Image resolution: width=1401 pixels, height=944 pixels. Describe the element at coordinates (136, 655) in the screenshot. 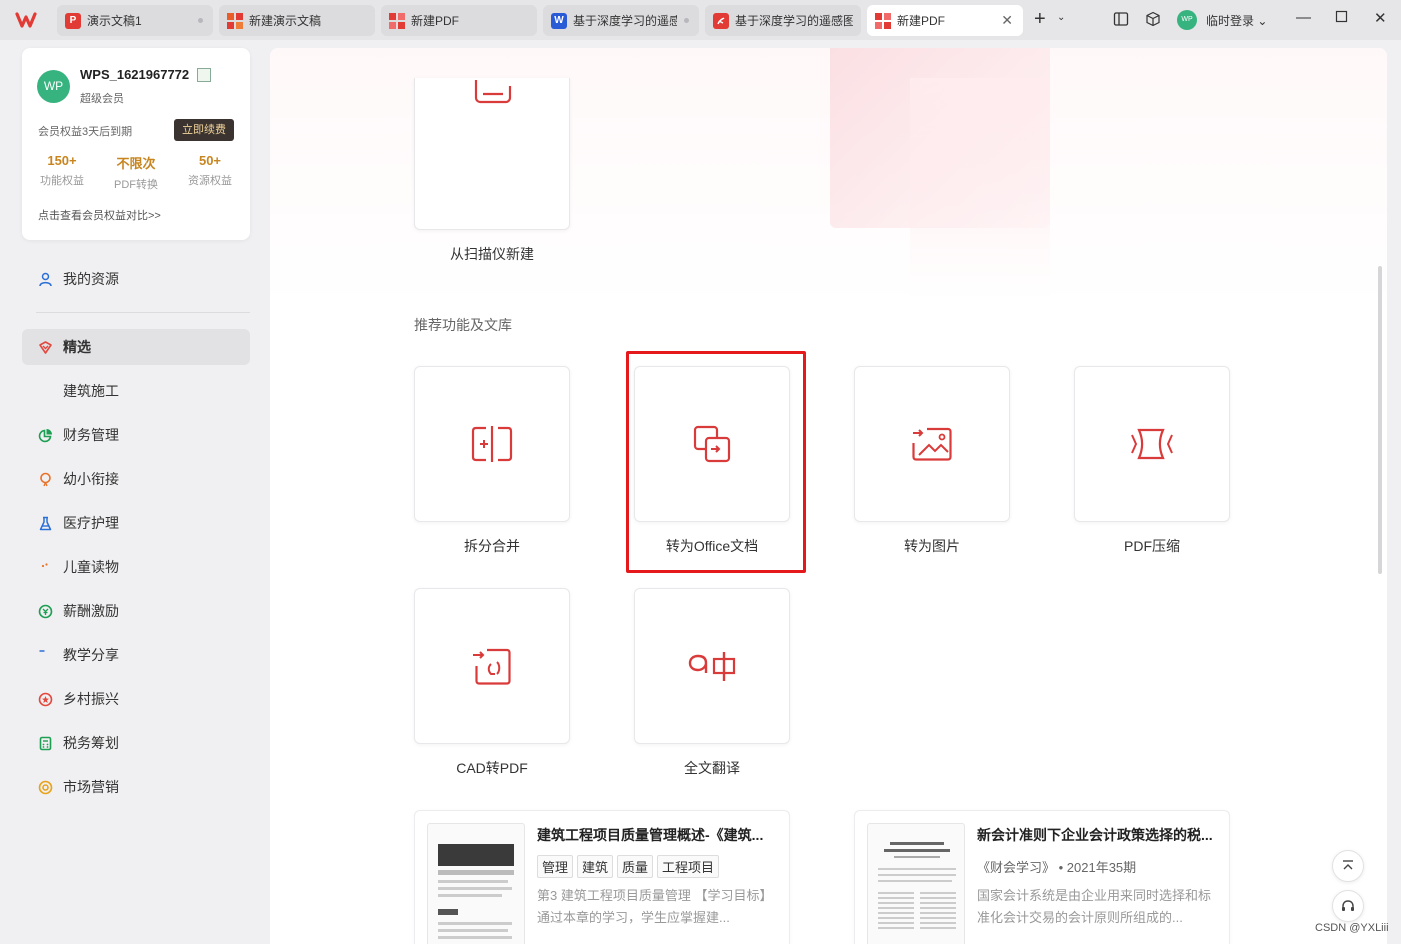

I see `sidebar-item-7: 教学分享` at that location.